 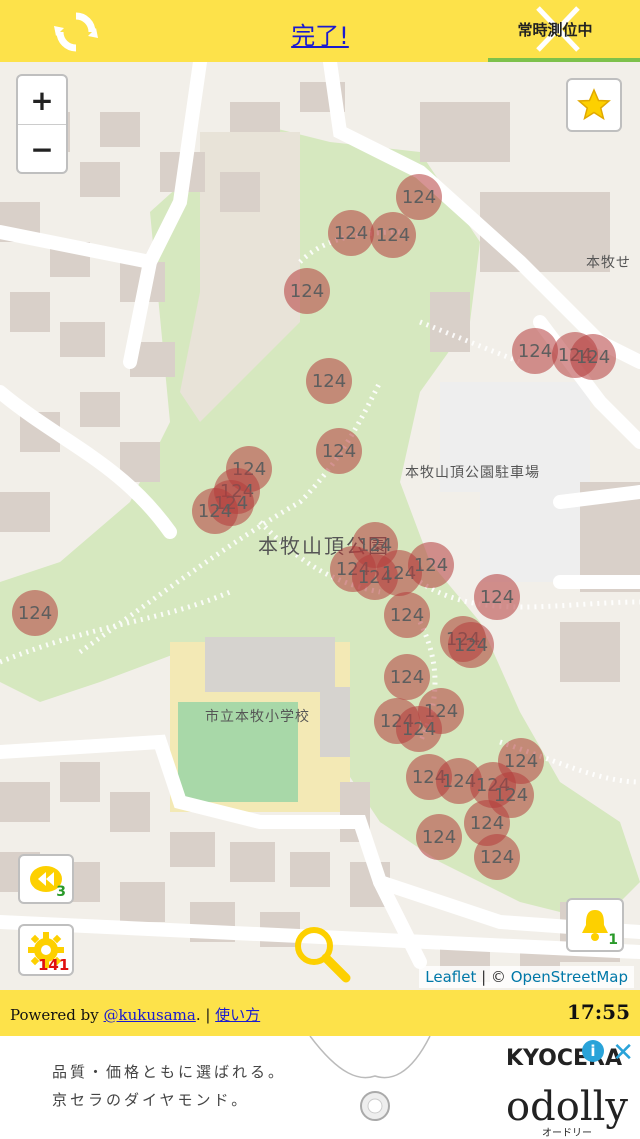 What do you see at coordinates (257, 717) in the screenshot?
I see `map-label-school: 市立本牧小学校` at bounding box center [257, 717].